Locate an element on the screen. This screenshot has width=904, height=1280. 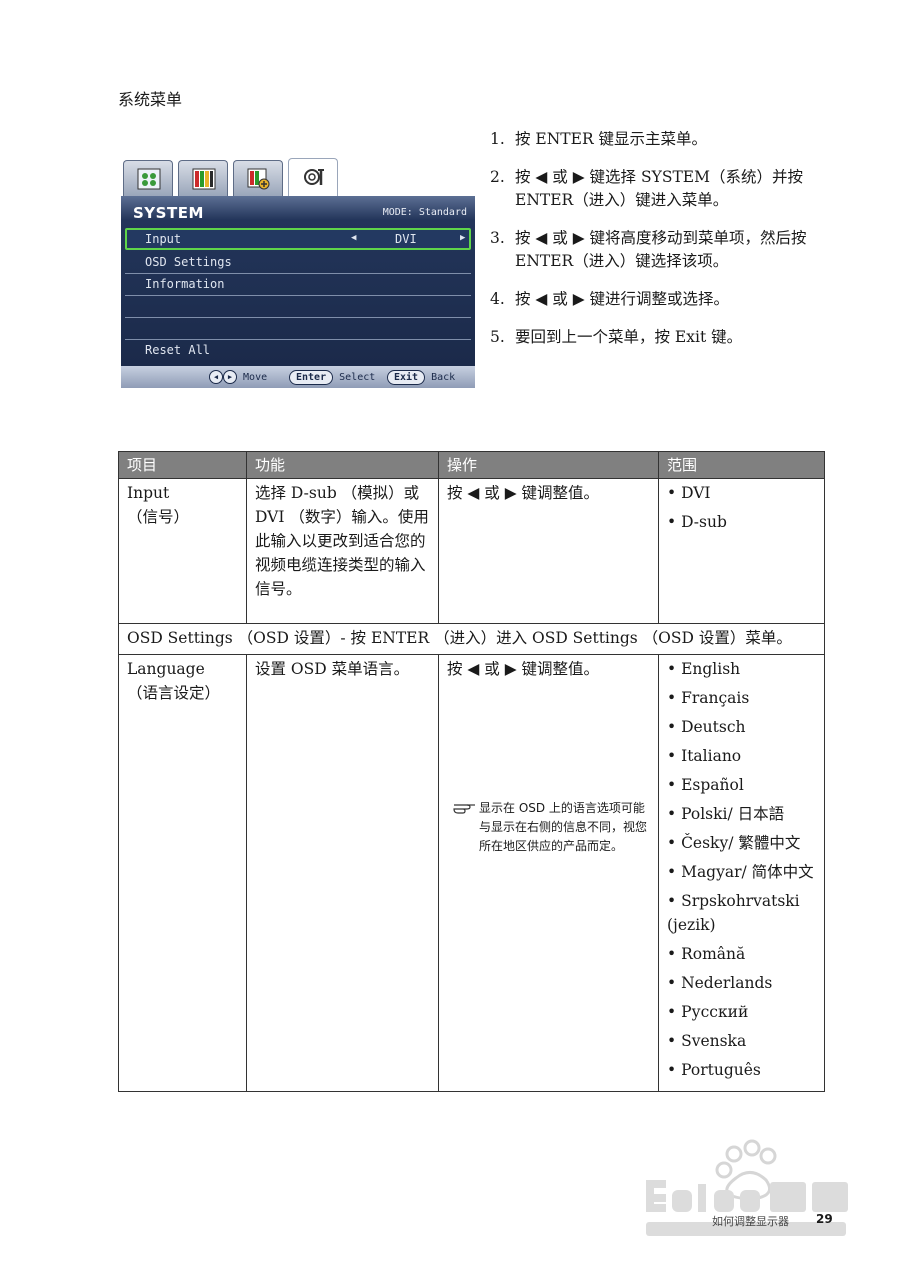
osd-row-osd-settings: OSD Settings is located at coordinates (298, 263).